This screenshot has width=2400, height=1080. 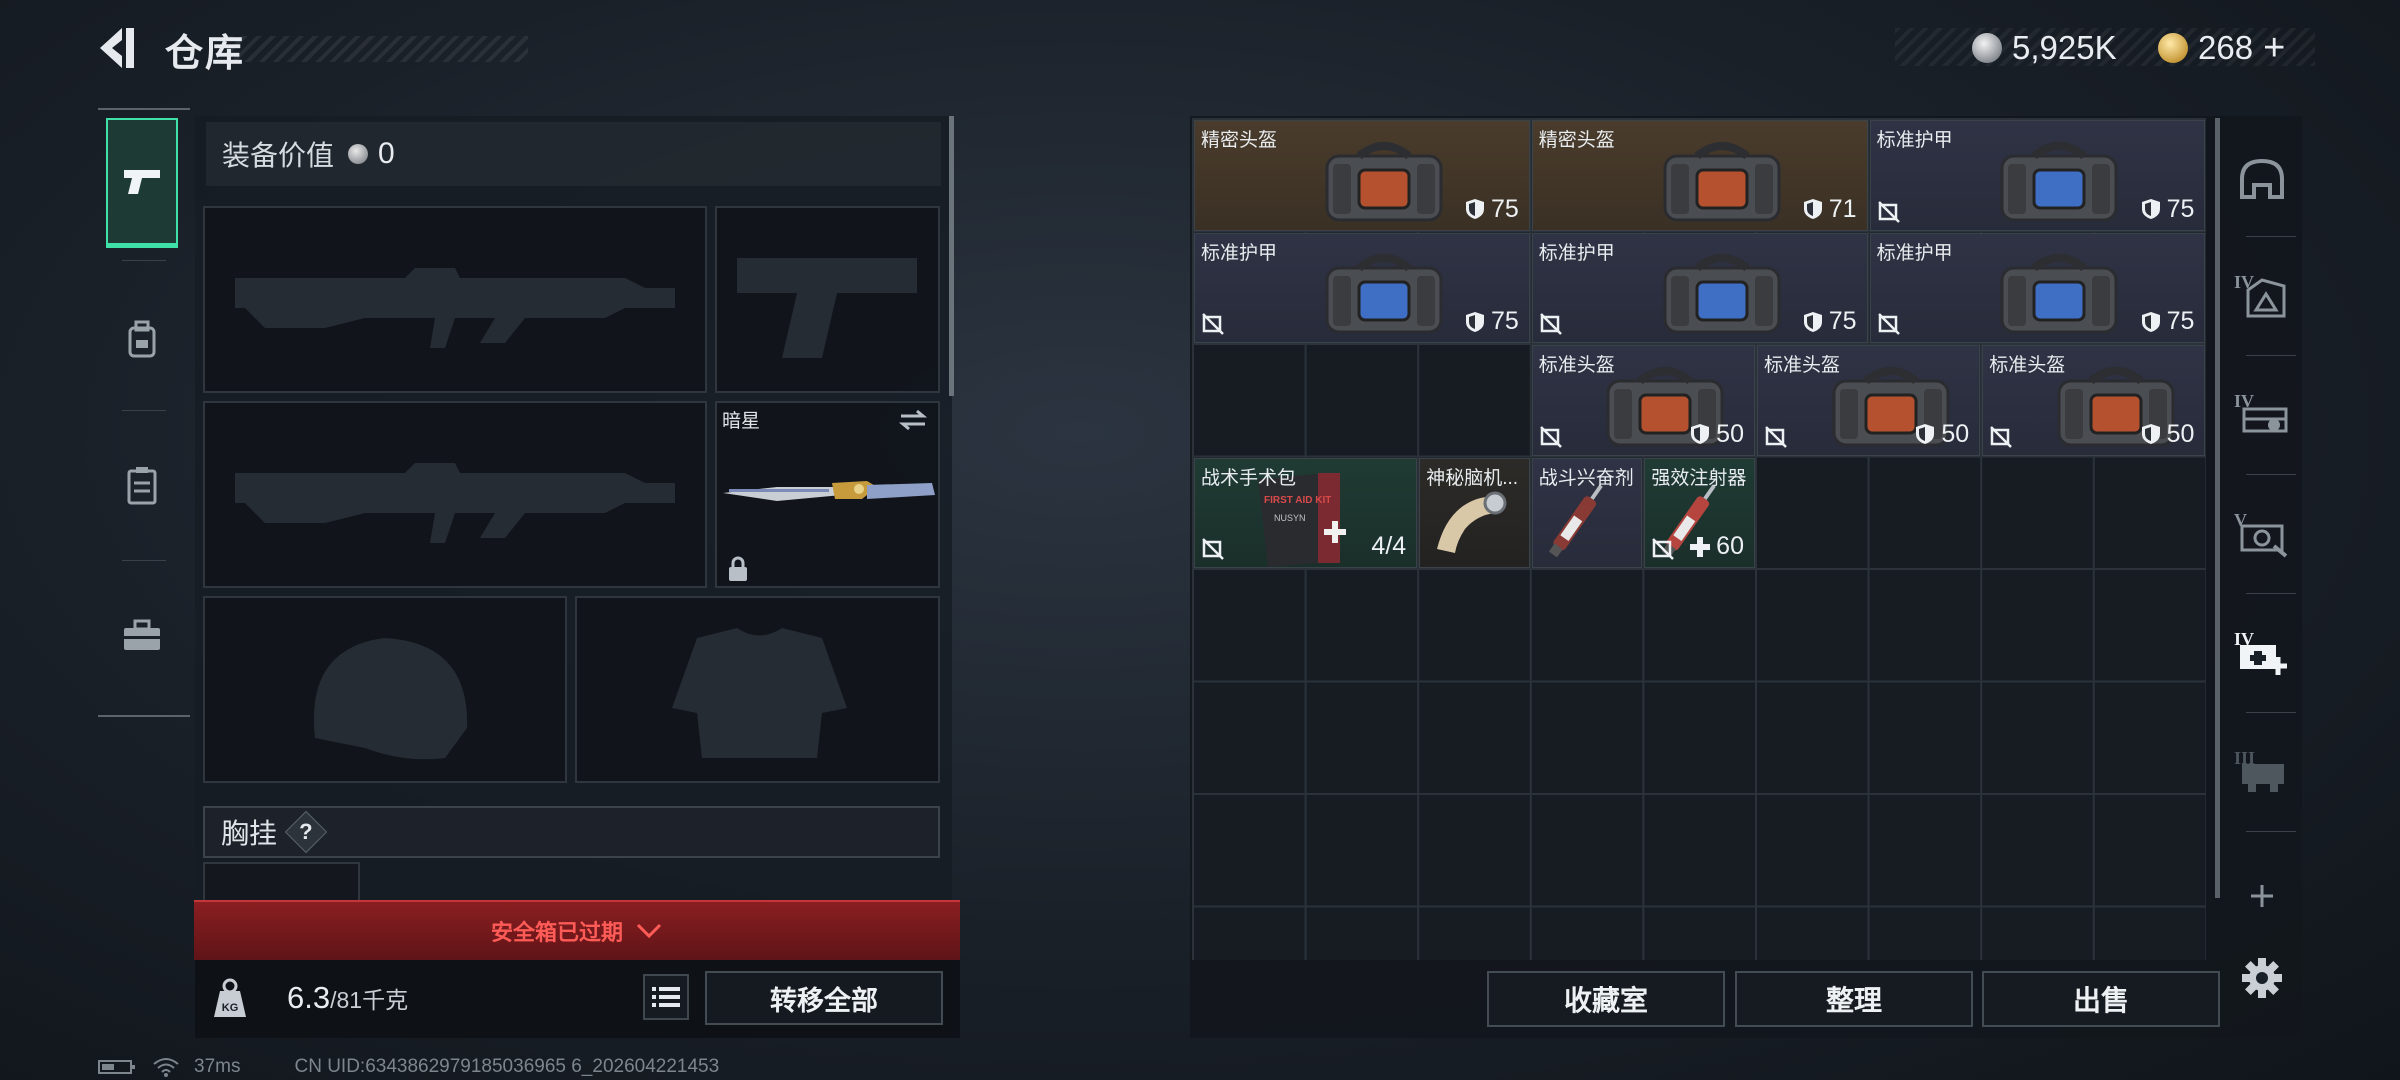 I want to click on helmet-filter-icon, so click(x=2262, y=178).